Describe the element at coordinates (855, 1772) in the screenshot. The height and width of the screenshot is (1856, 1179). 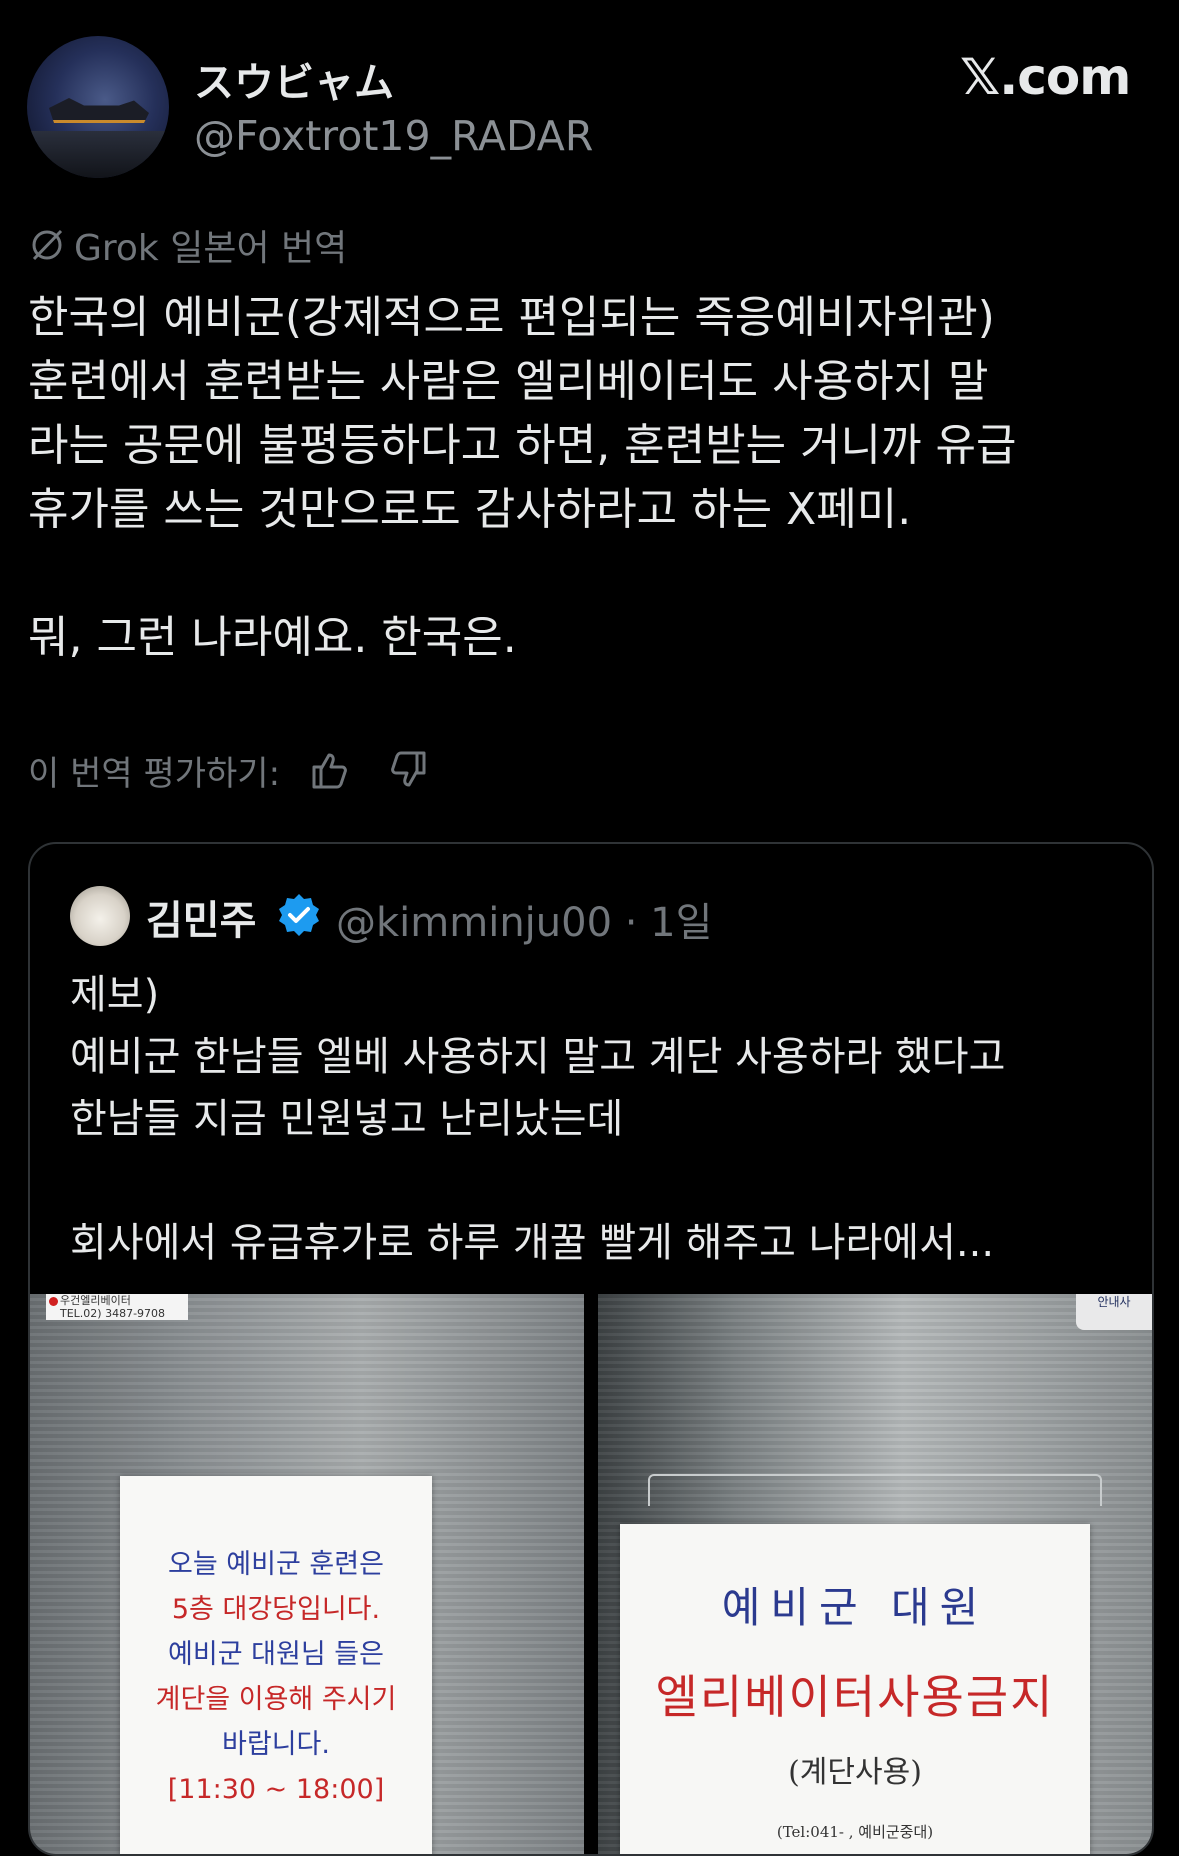
I see `sign-line-stairs: (계단사용)` at that location.